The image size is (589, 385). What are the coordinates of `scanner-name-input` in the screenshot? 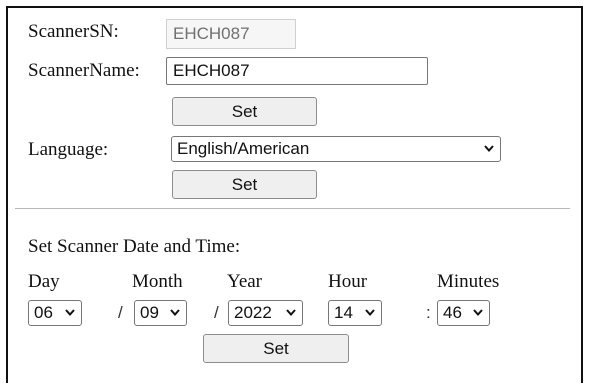 It's located at (297, 71).